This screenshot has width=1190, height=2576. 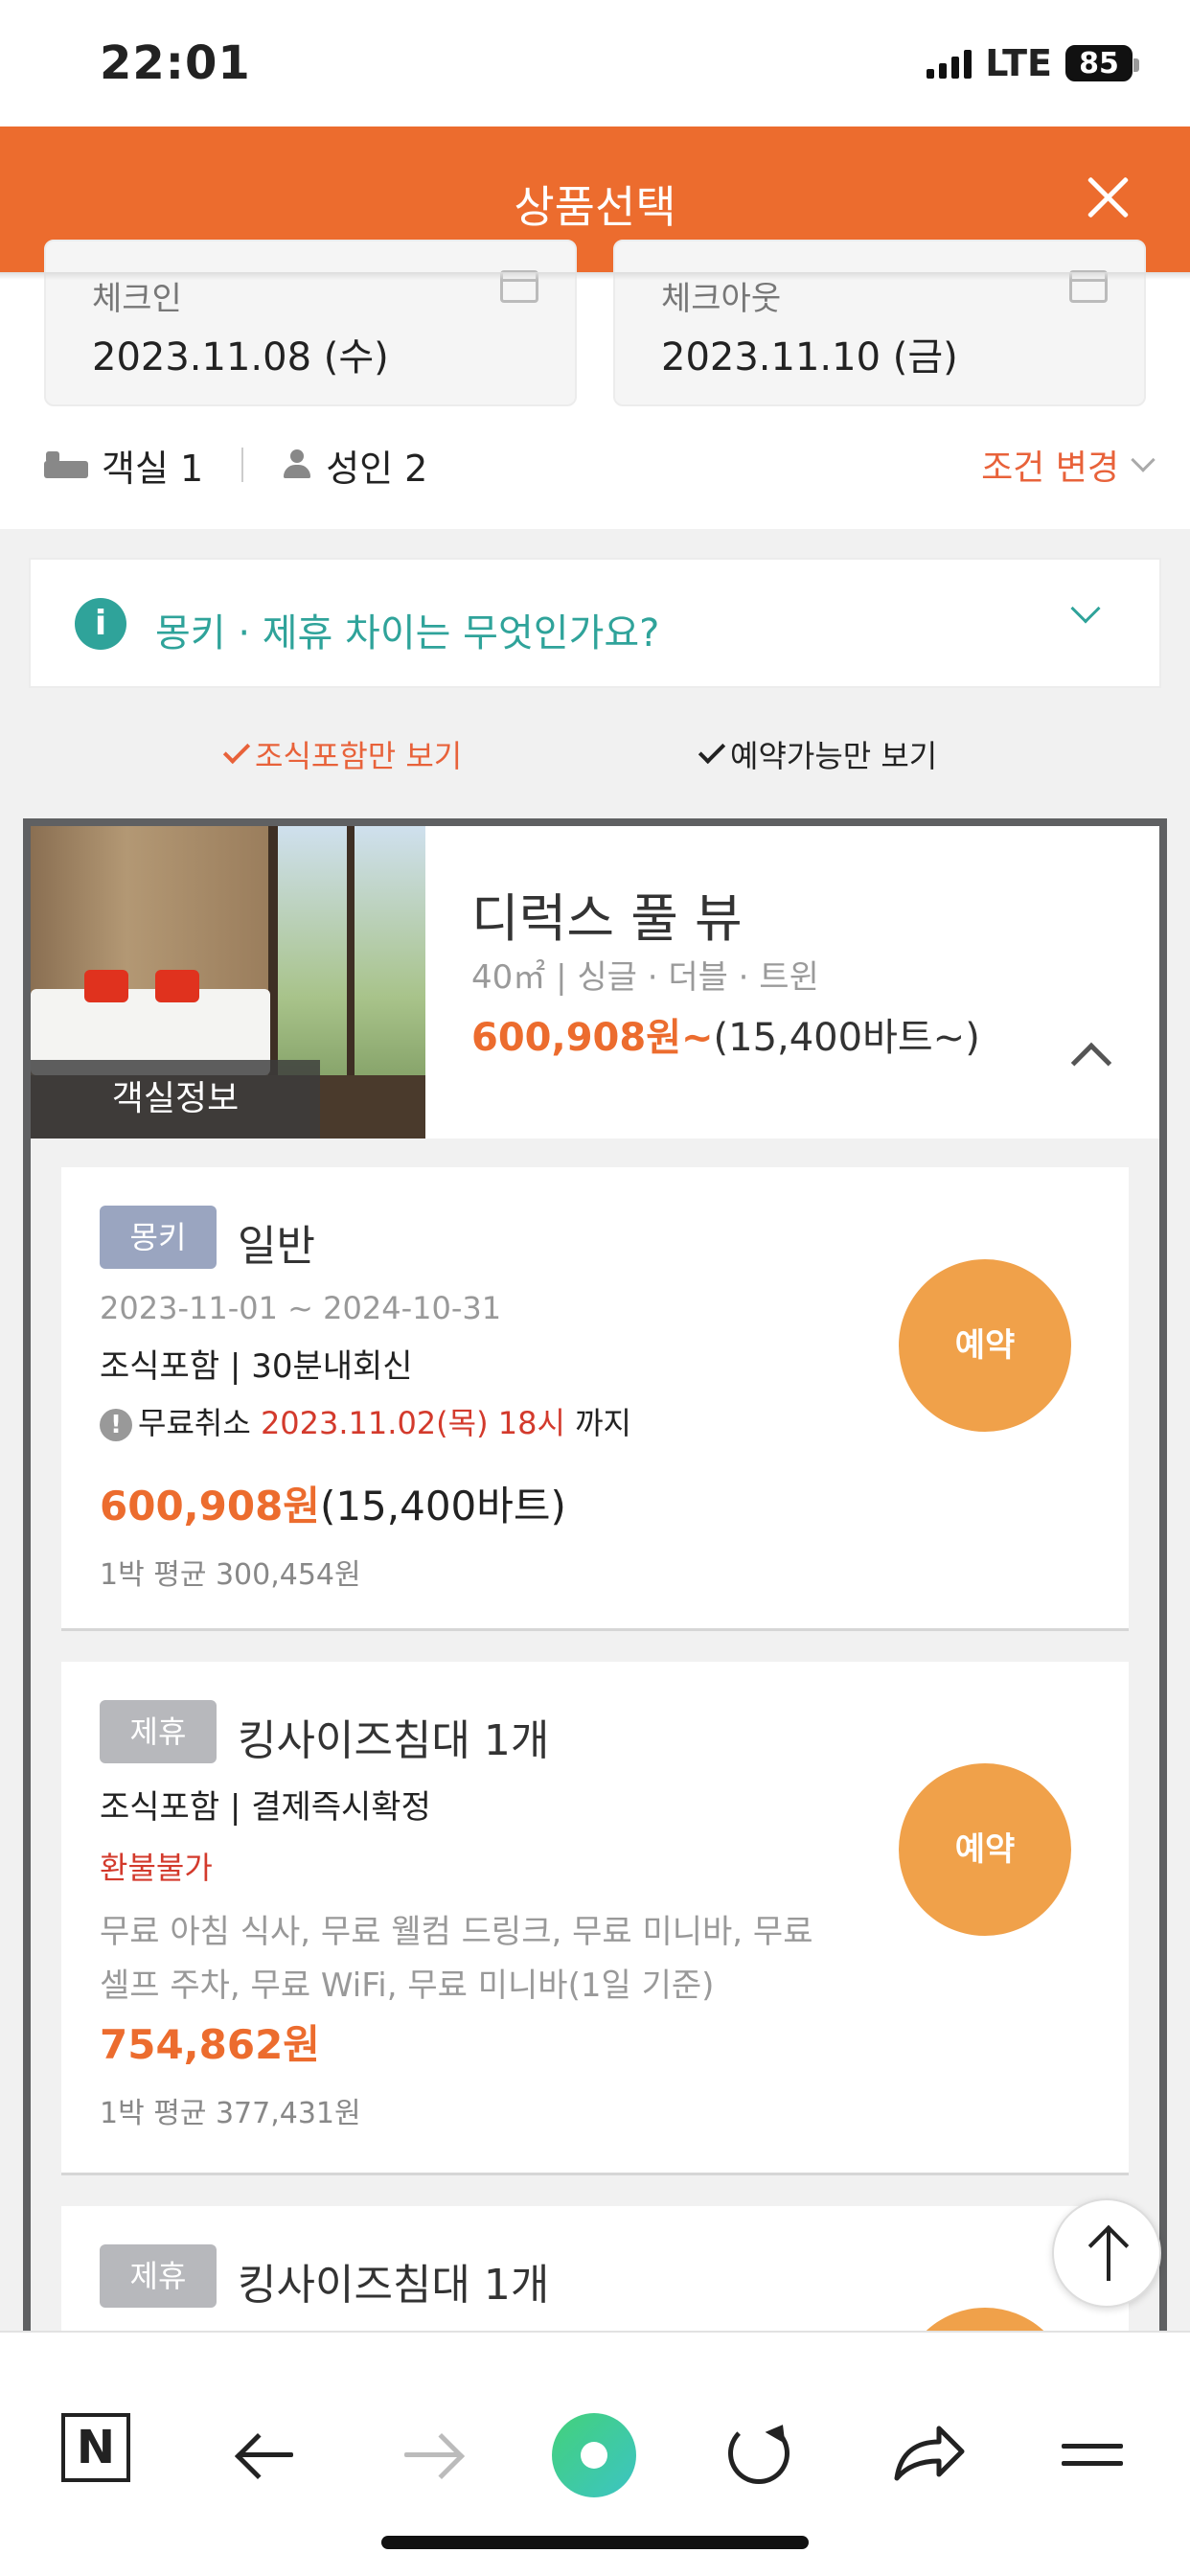 What do you see at coordinates (408, 633) in the screenshot?
I see `faq-question: 몽키 · 제휴 차이는 무엇인가요?` at bounding box center [408, 633].